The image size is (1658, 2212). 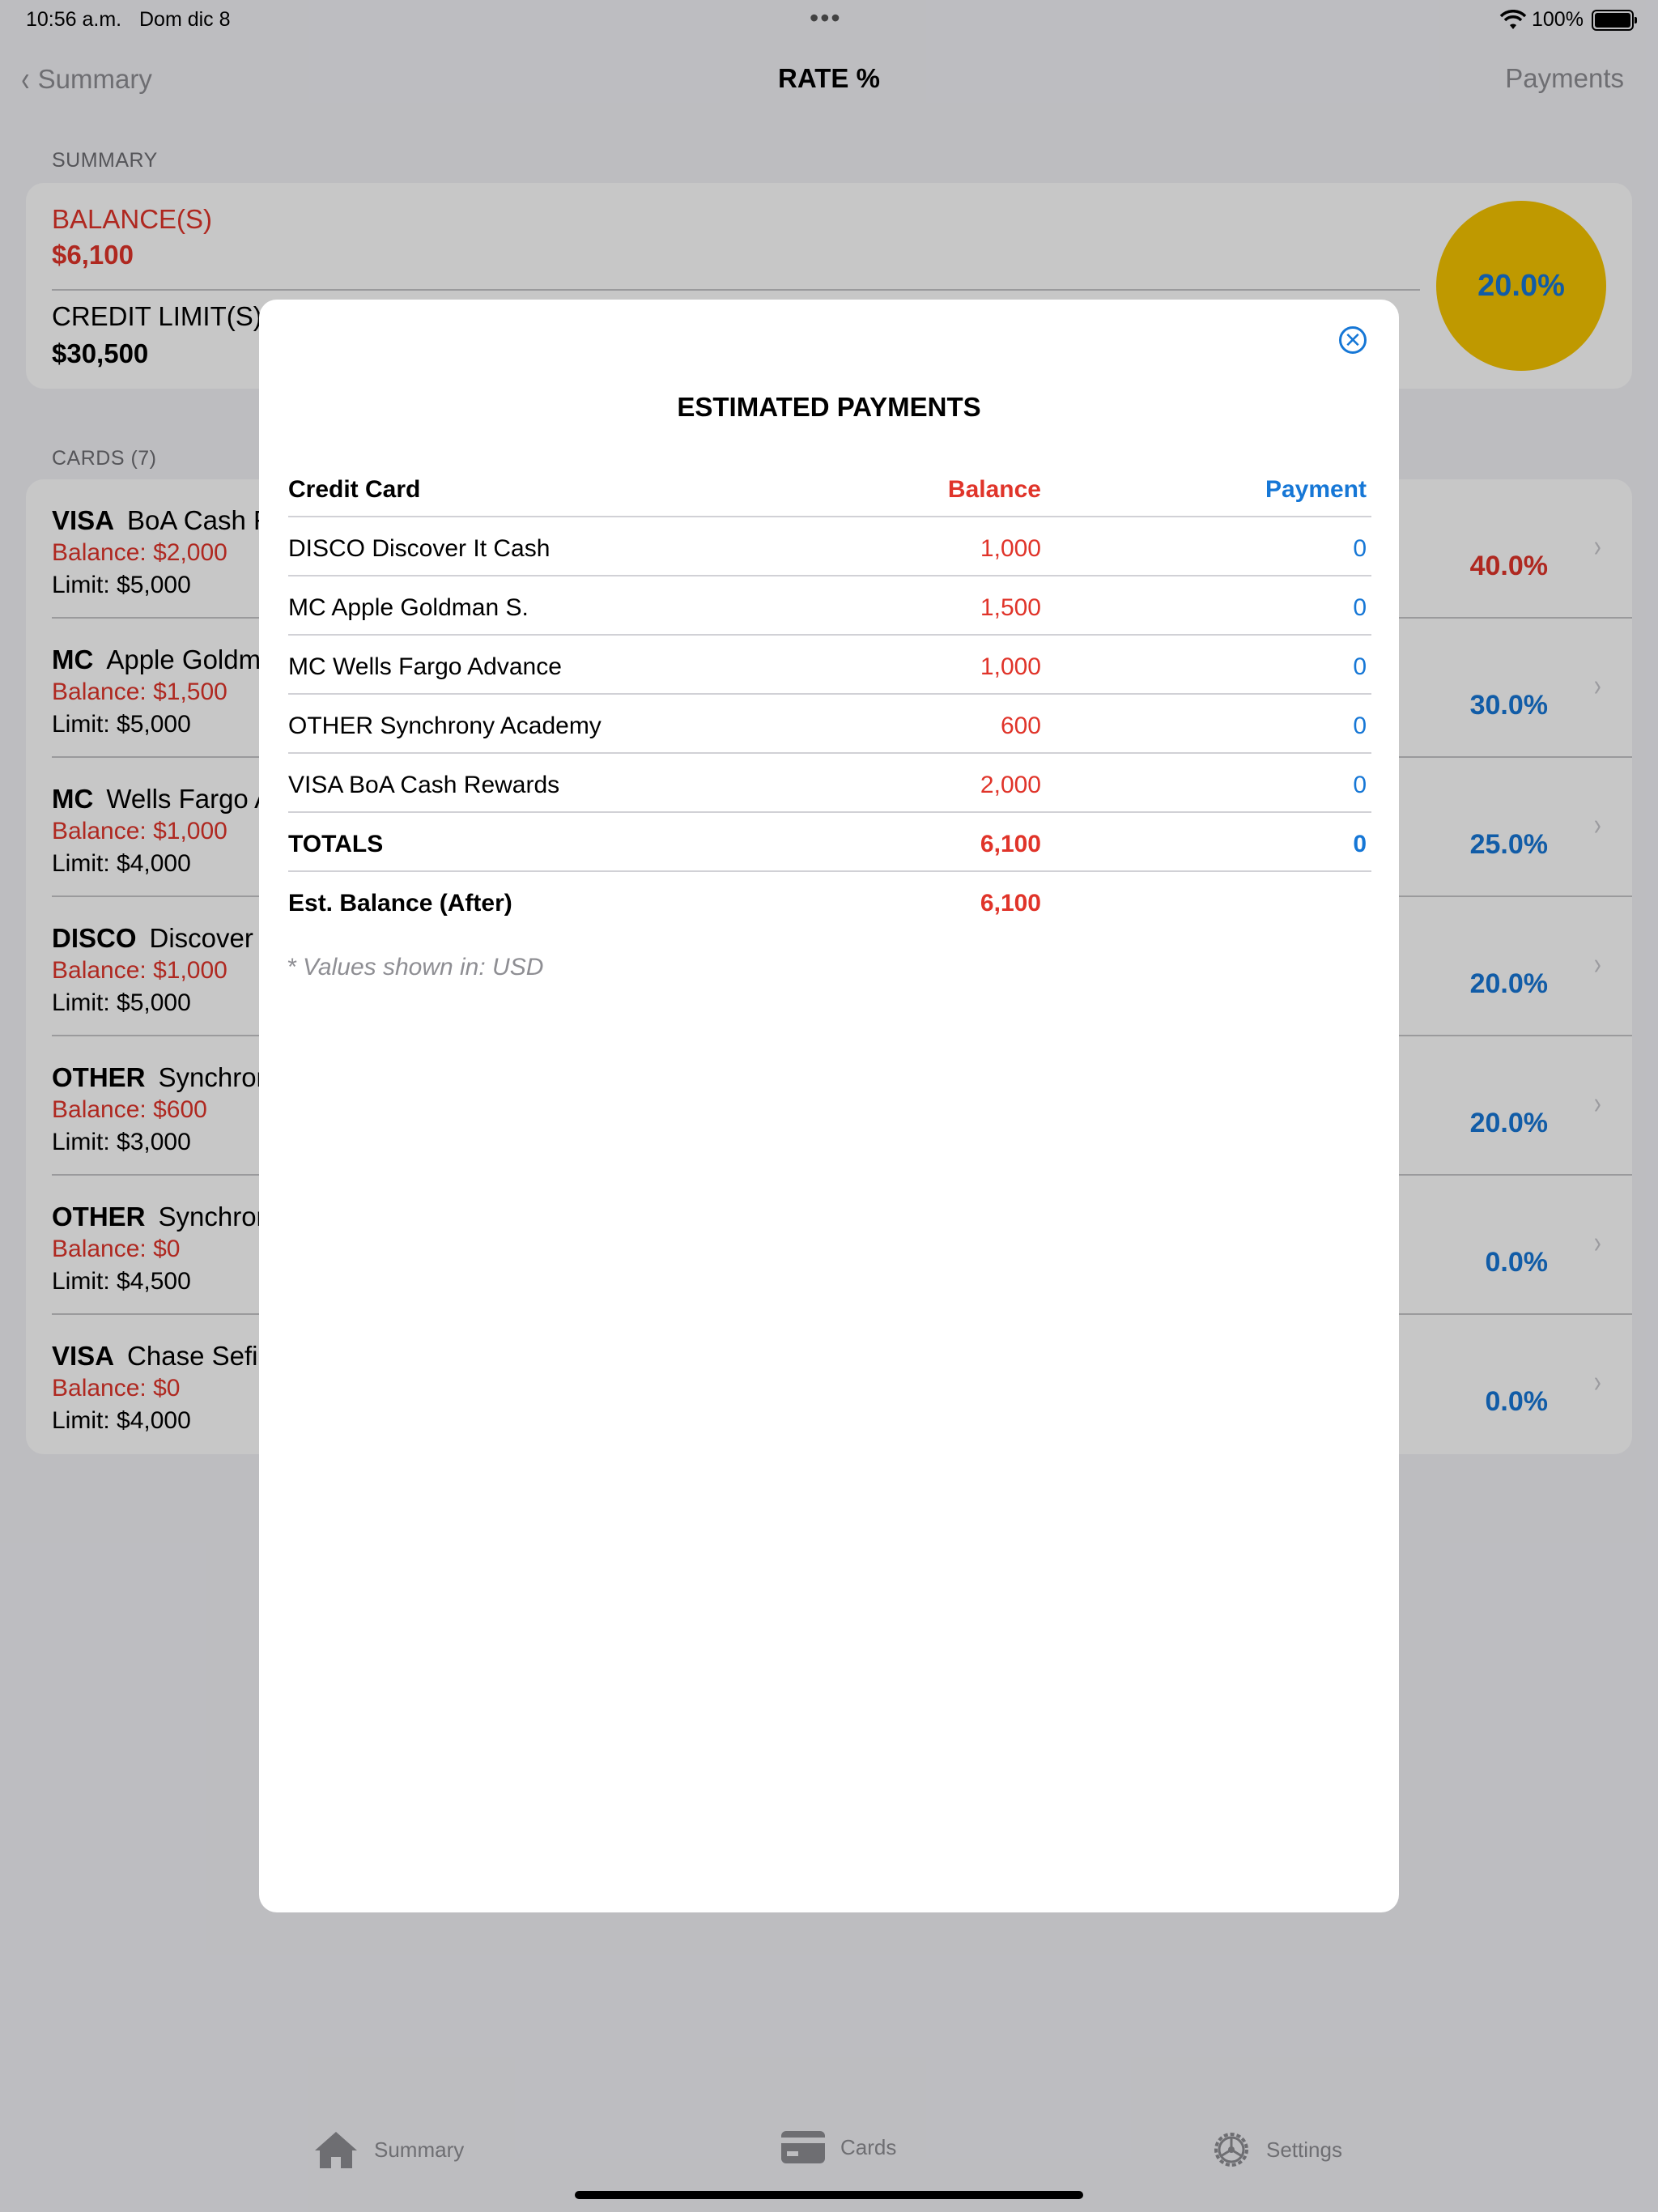 I want to click on row-card: MC Wells Fargo Advance, so click(x=425, y=666).